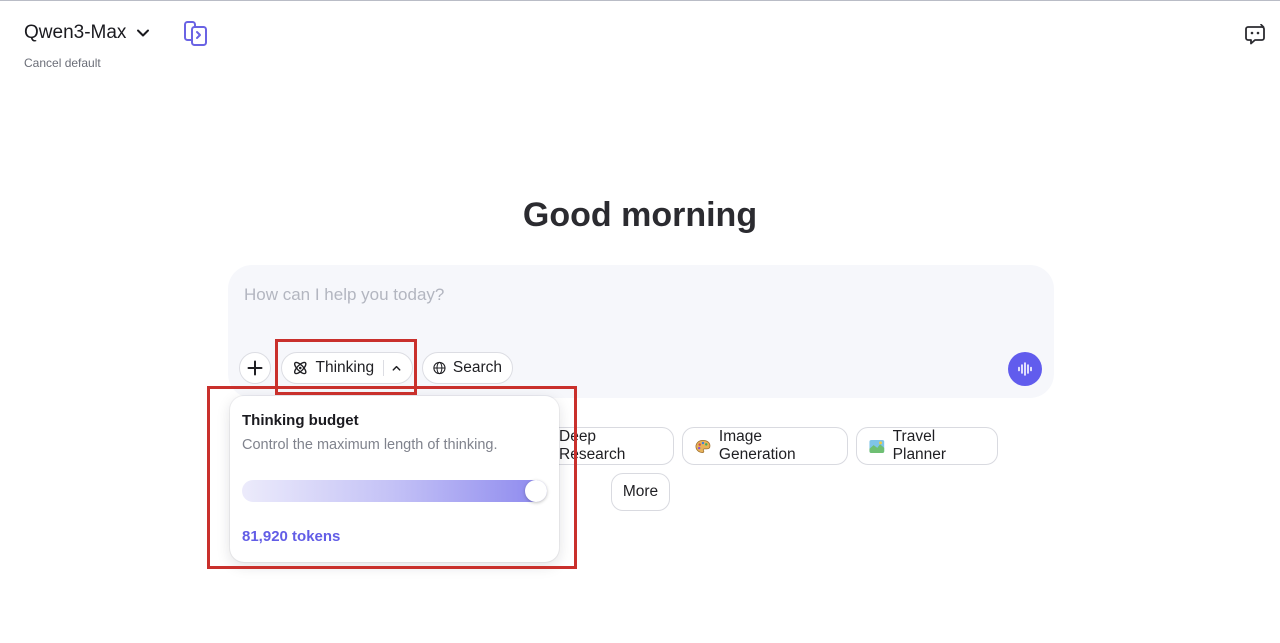 This screenshot has width=1280, height=643. Describe the element at coordinates (757, 445) in the screenshot. I see `suggestion-label: Image Generation` at that location.